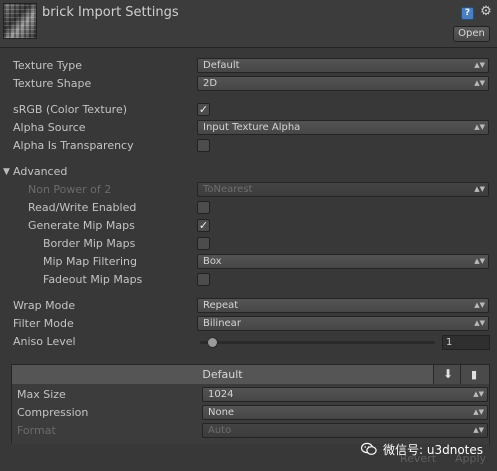 This screenshot has width=497, height=471. I want to click on texture-shape-dropdown: 2D ▲▼, so click(343, 83).